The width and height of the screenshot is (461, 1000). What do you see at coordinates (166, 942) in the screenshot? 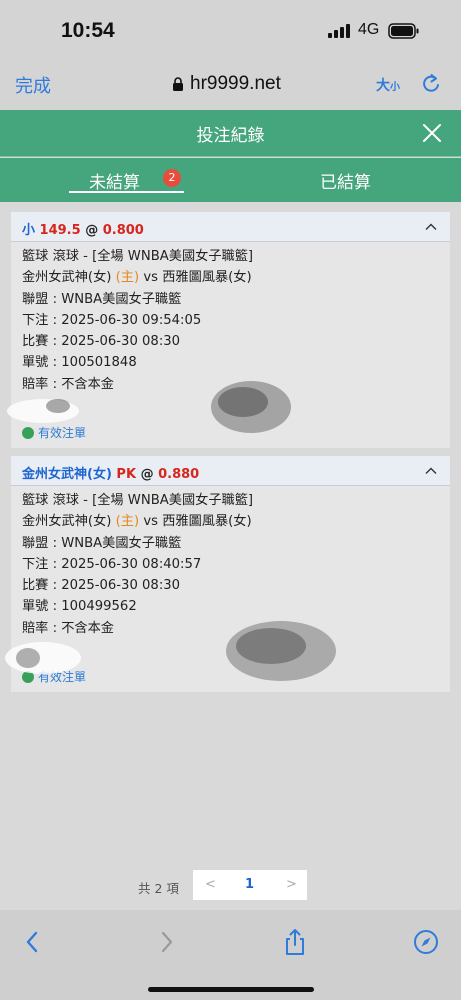
I see `forward-icon` at bounding box center [166, 942].